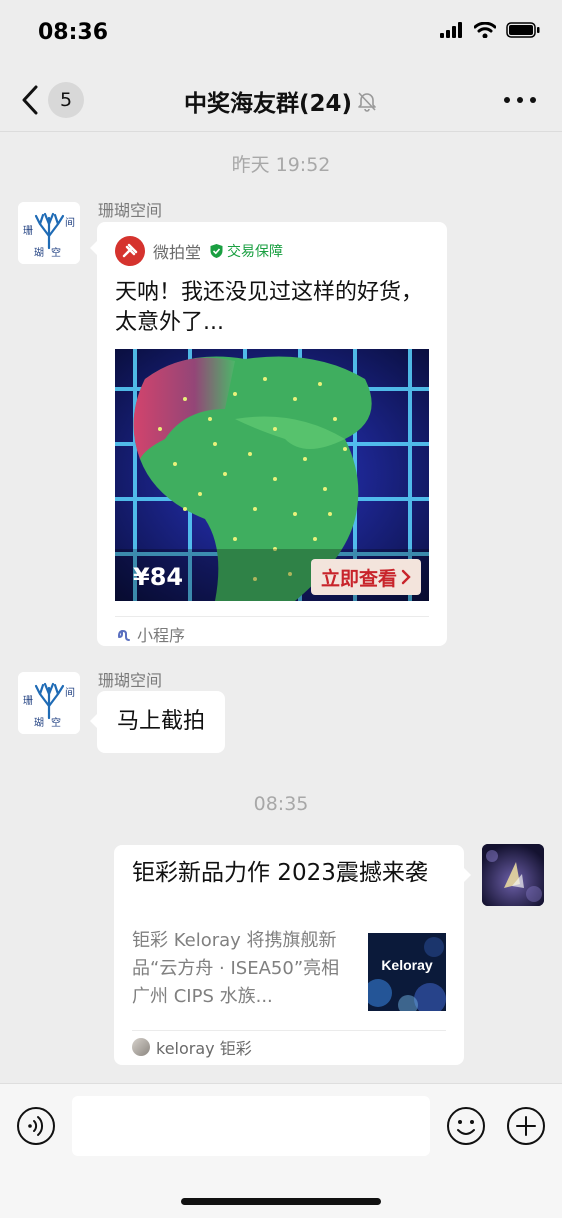  I want to click on view-now-label: 立即查看, so click(358, 578).